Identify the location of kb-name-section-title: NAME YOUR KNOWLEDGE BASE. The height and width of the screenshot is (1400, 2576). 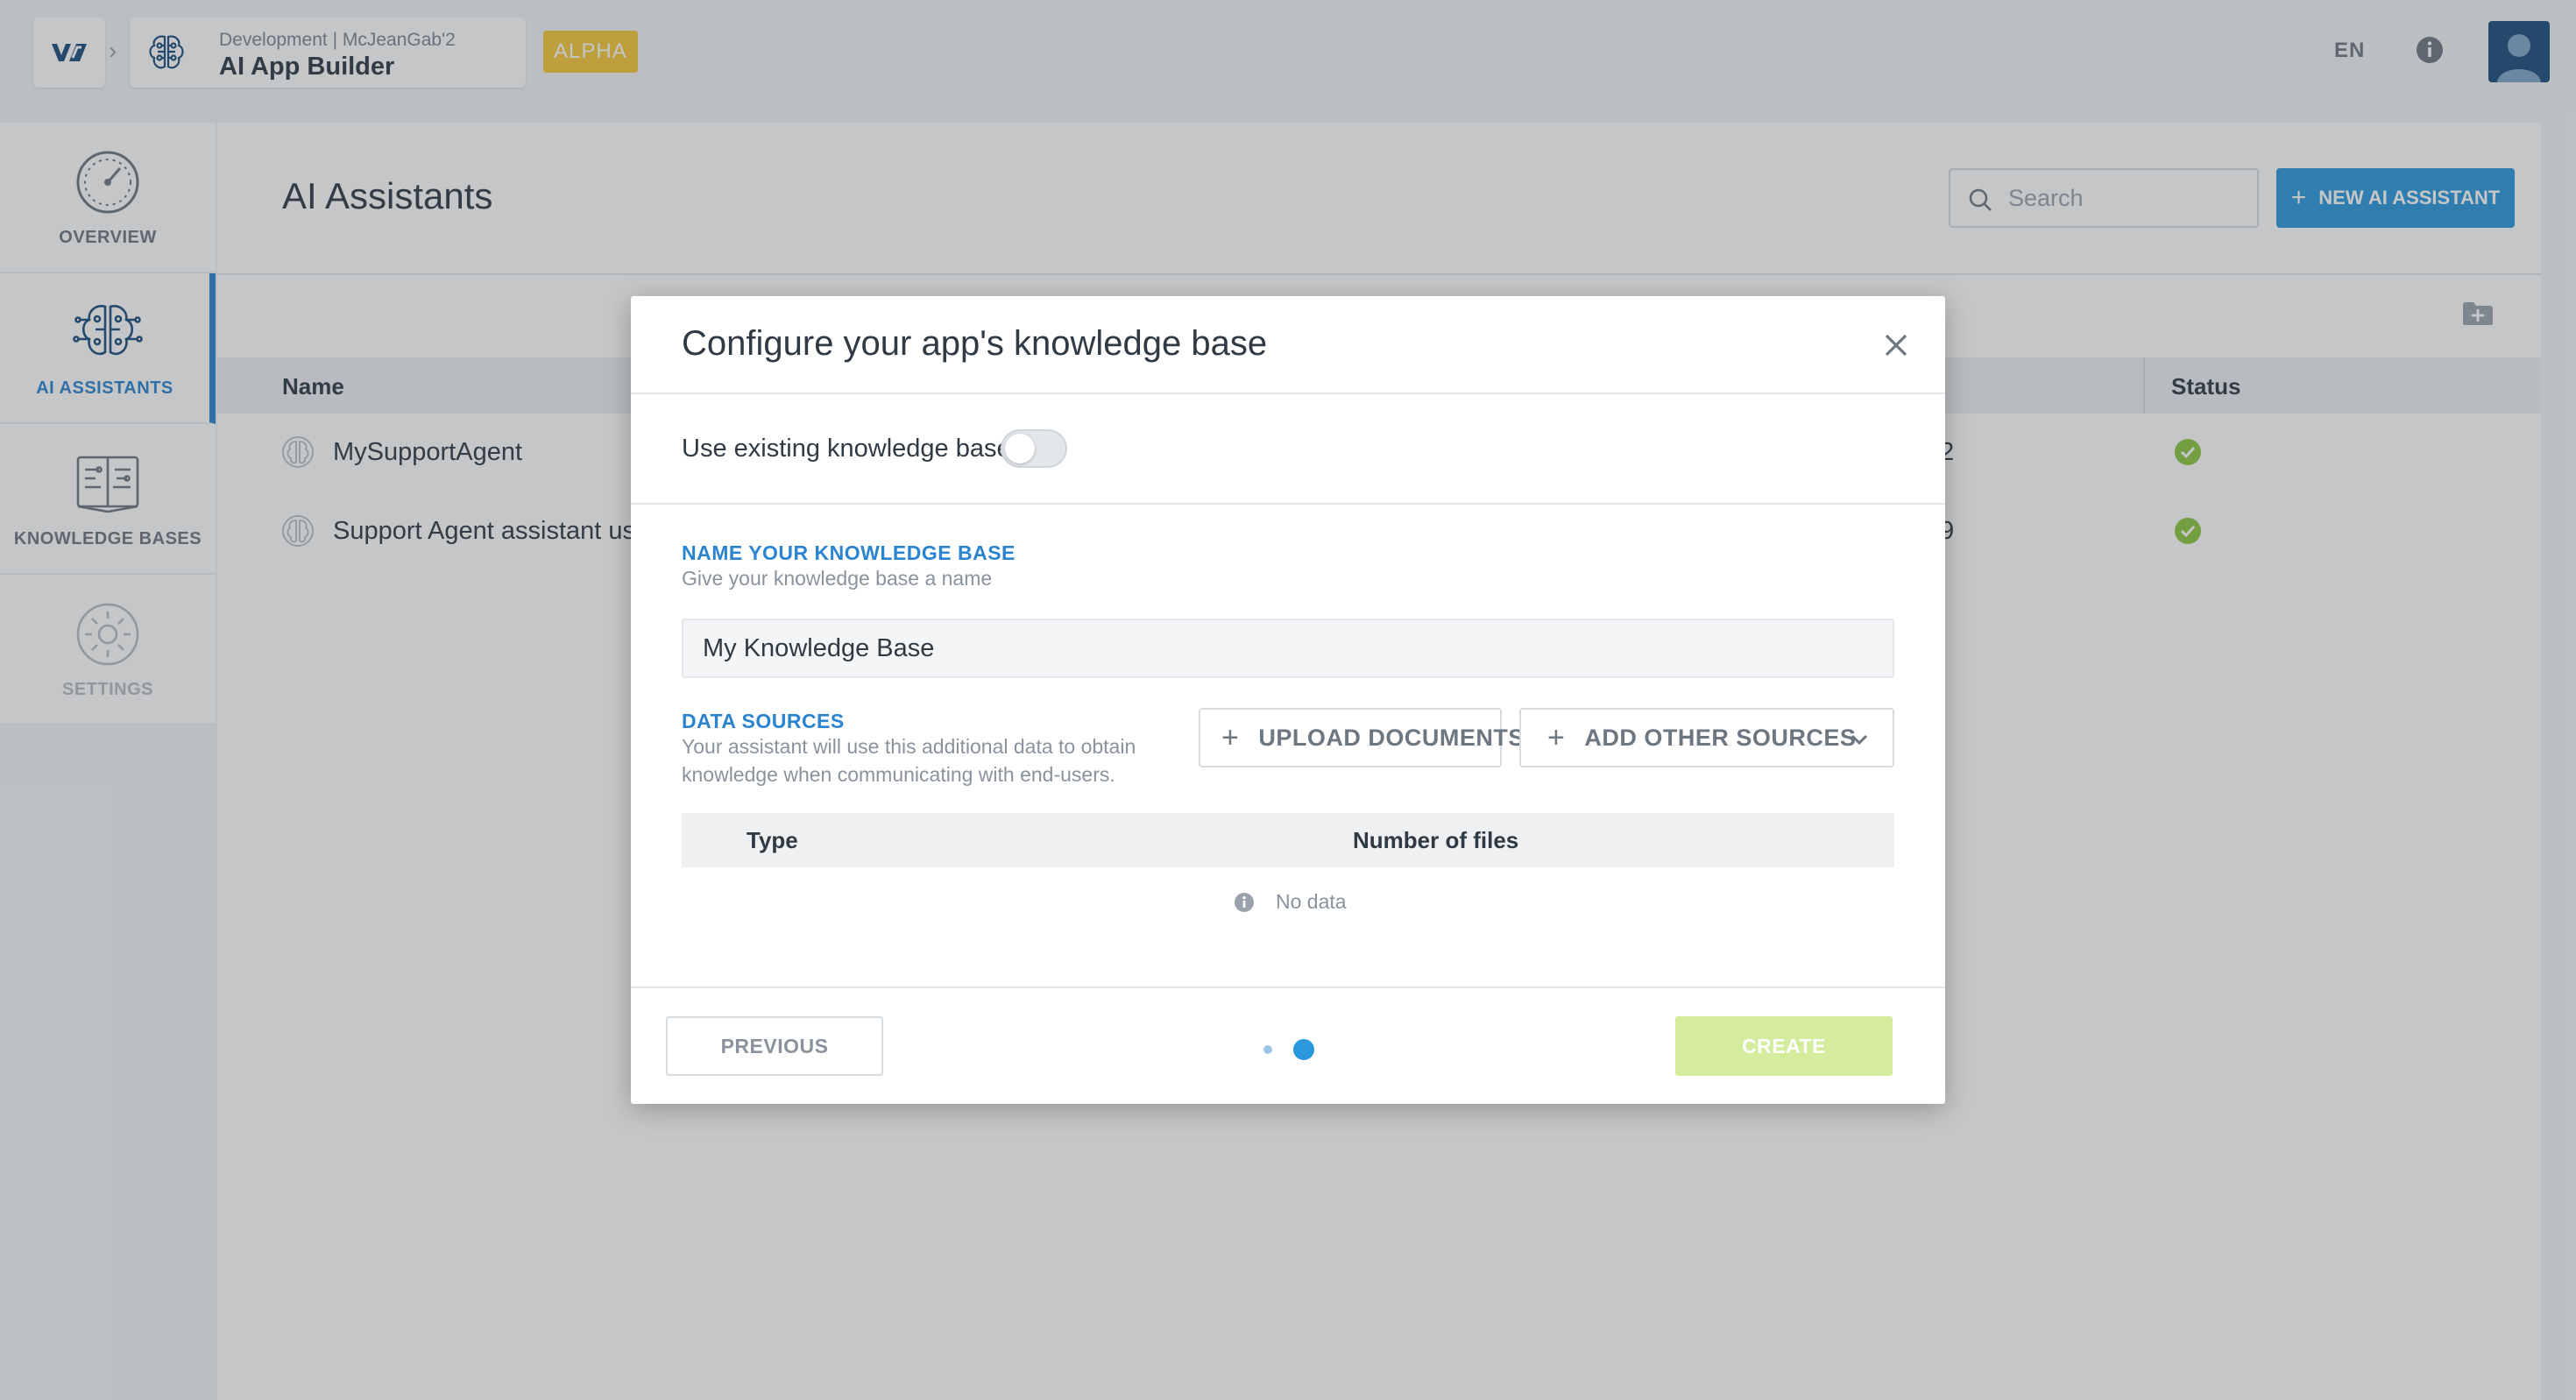
(849, 552).